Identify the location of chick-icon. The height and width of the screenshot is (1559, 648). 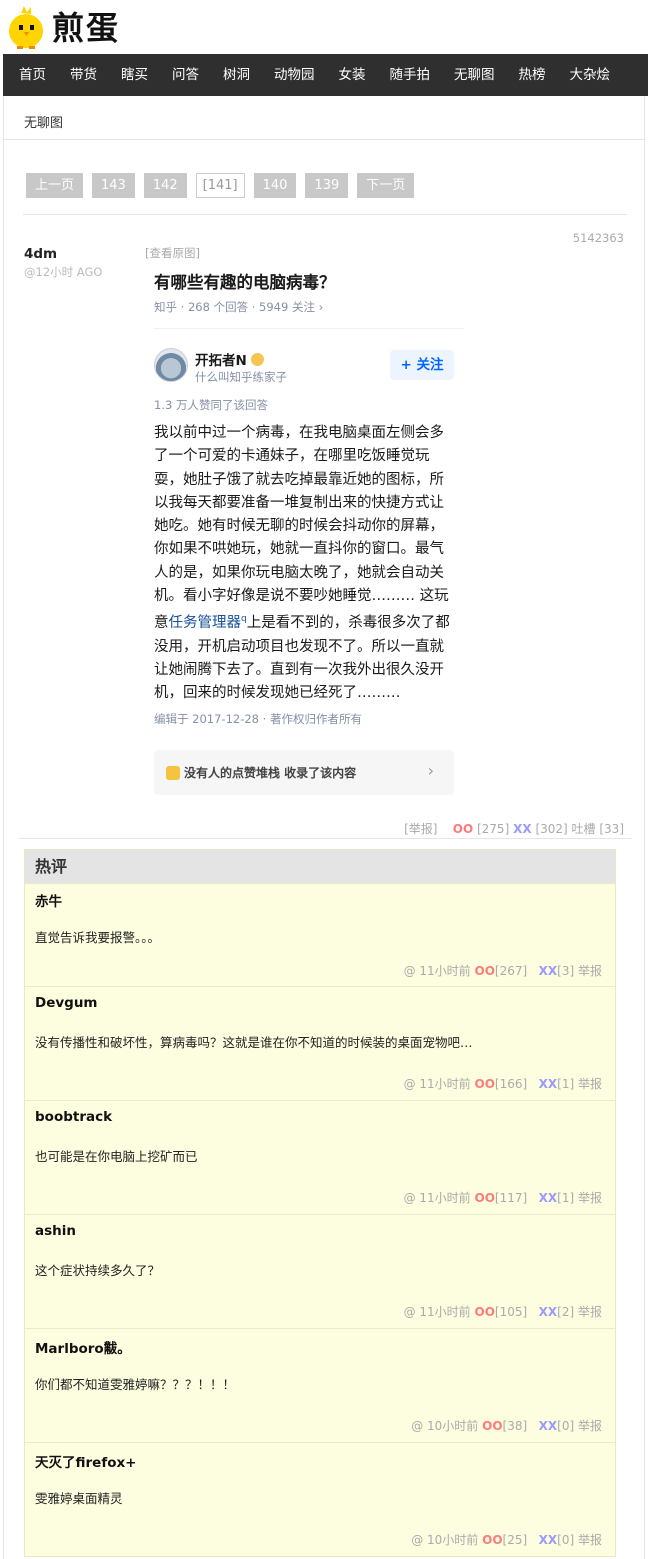
(26, 27).